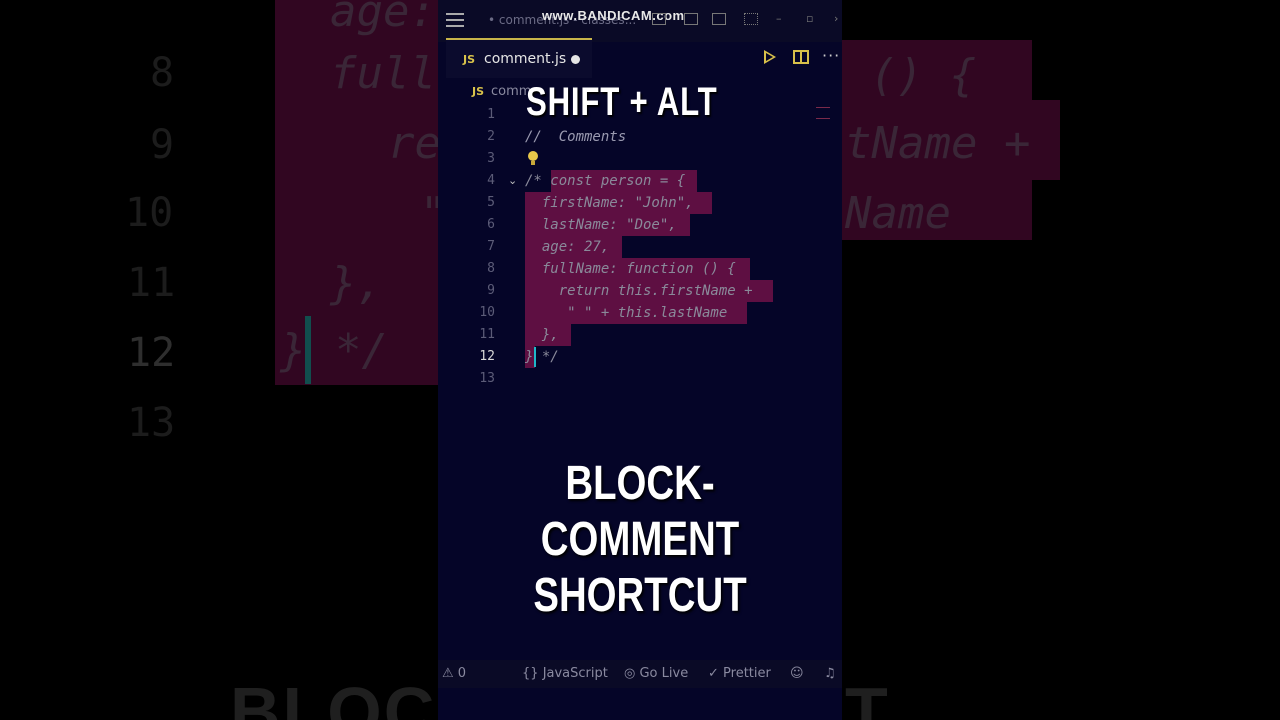  What do you see at coordinates (491, 268) in the screenshot?
I see `line-number: 8` at bounding box center [491, 268].